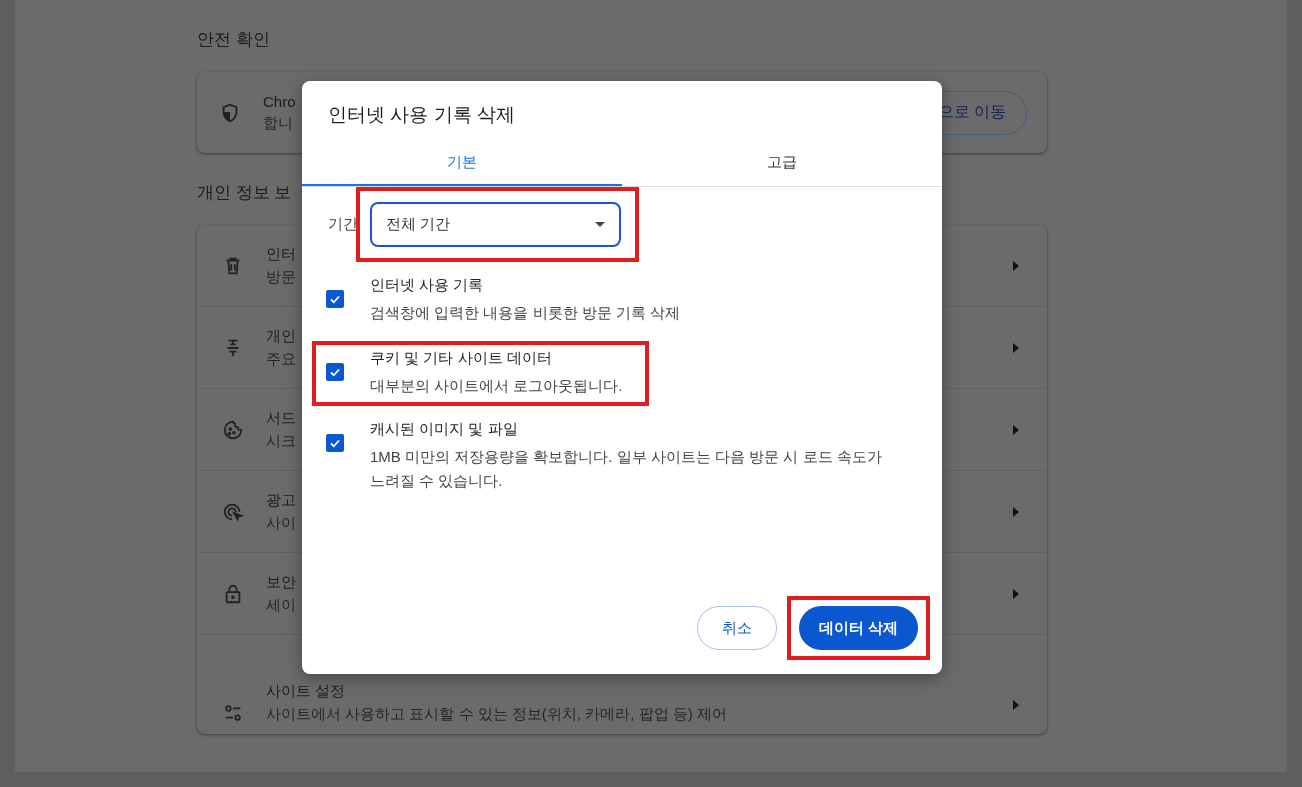 The width and height of the screenshot is (1302, 787). Describe the element at coordinates (782, 163) in the screenshot. I see `tab: 고급` at that location.